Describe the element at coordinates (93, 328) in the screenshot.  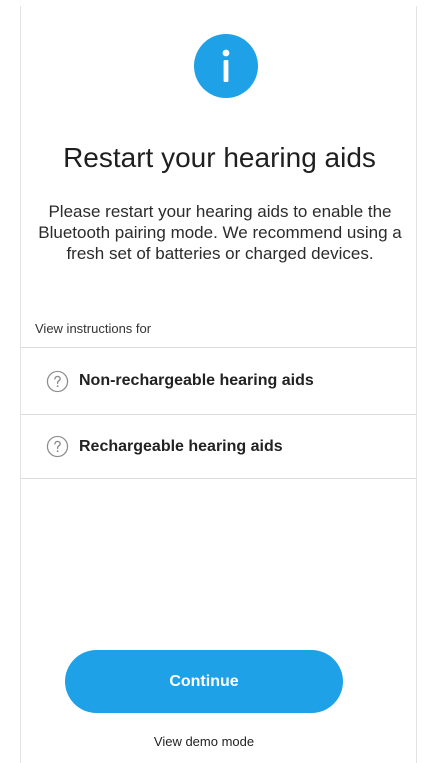
I see `section-label: View instructions for` at that location.